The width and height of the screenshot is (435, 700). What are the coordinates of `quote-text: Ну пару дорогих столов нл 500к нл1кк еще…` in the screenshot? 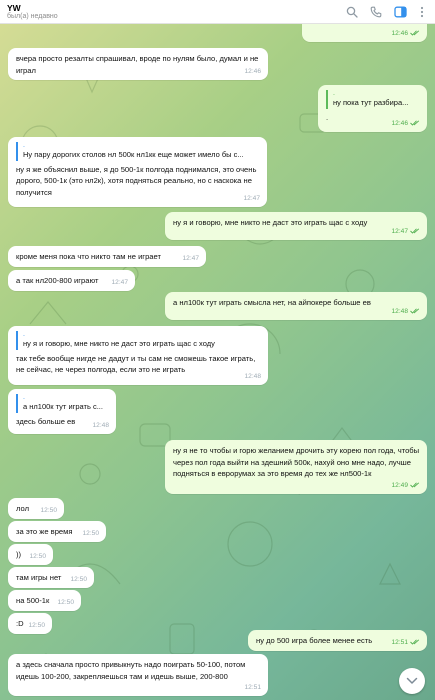 It's located at (133, 154).